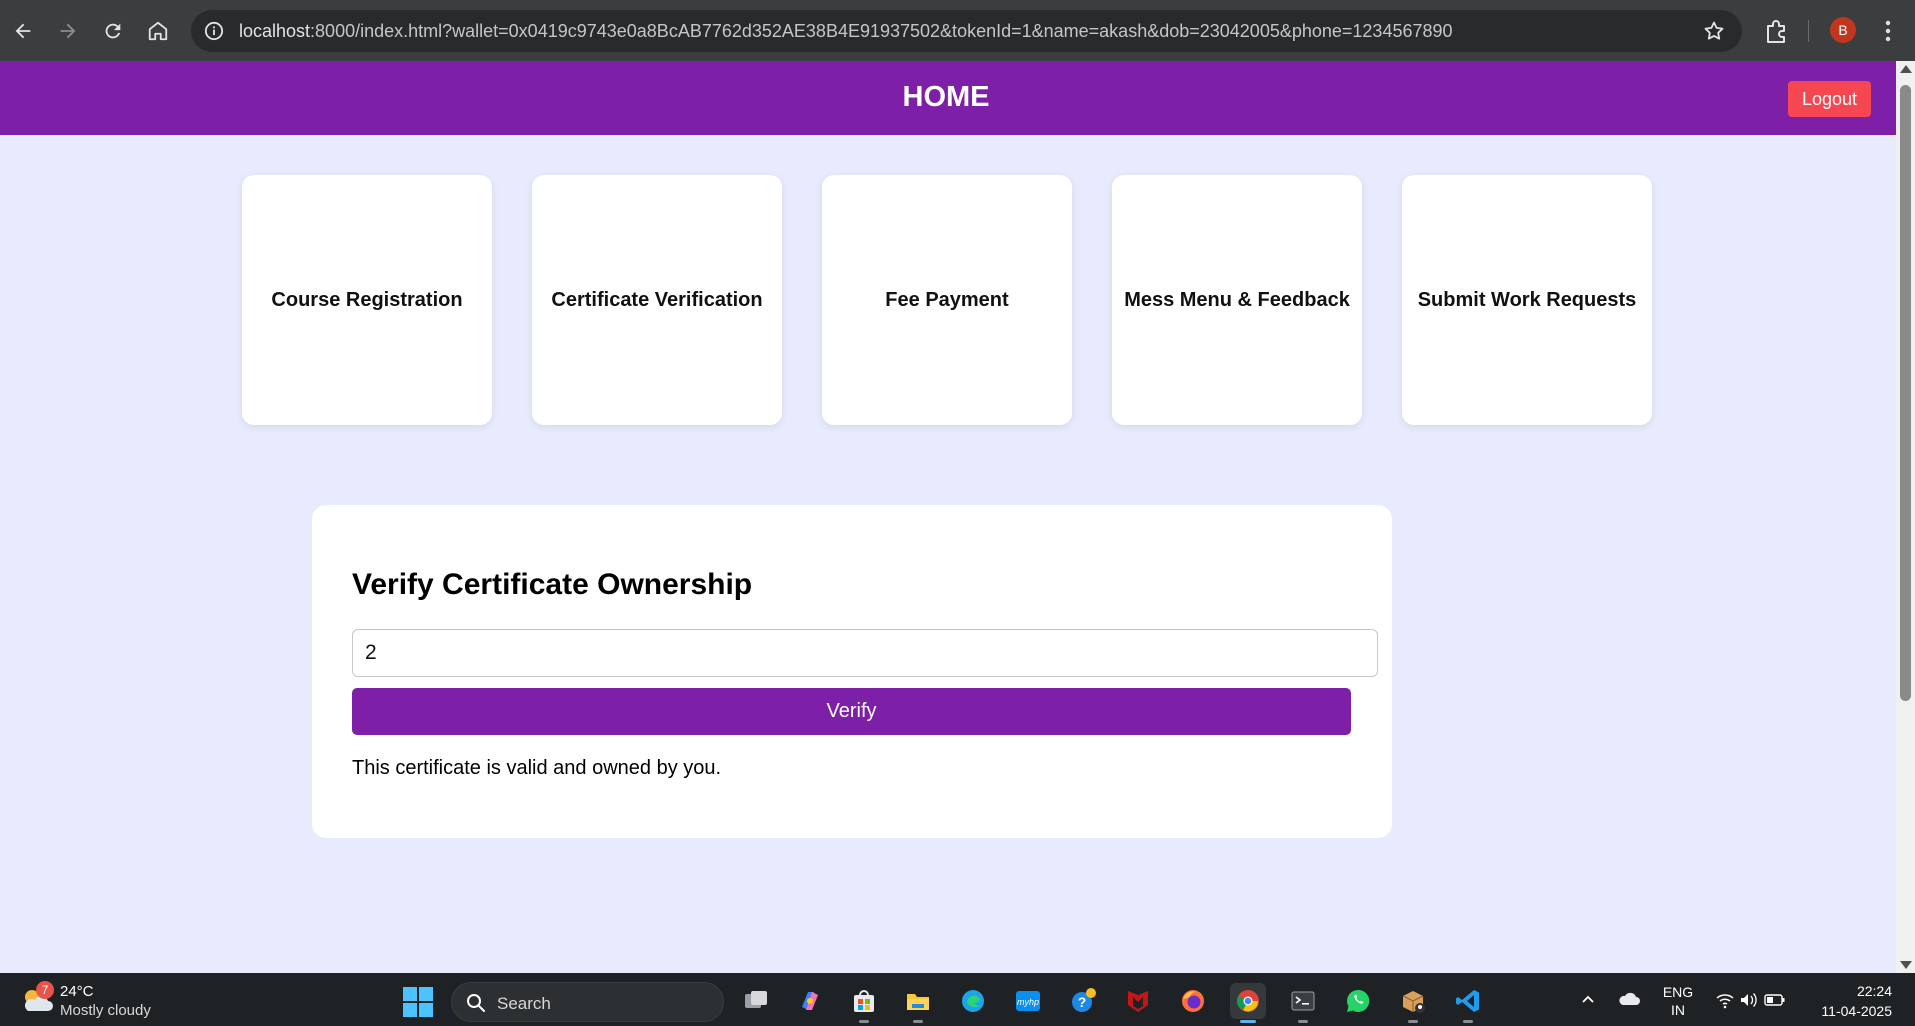  I want to click on forward-button, so click(67, 30).